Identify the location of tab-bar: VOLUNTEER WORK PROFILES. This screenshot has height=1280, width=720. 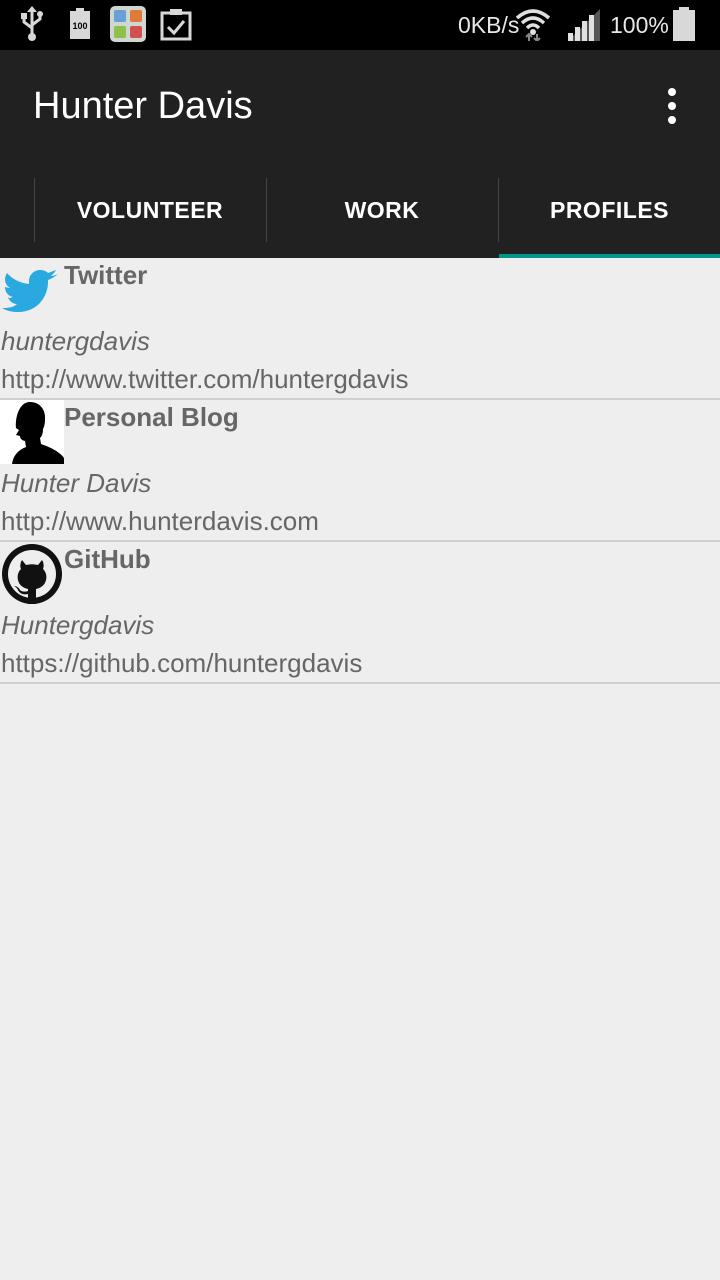
(360, 210).